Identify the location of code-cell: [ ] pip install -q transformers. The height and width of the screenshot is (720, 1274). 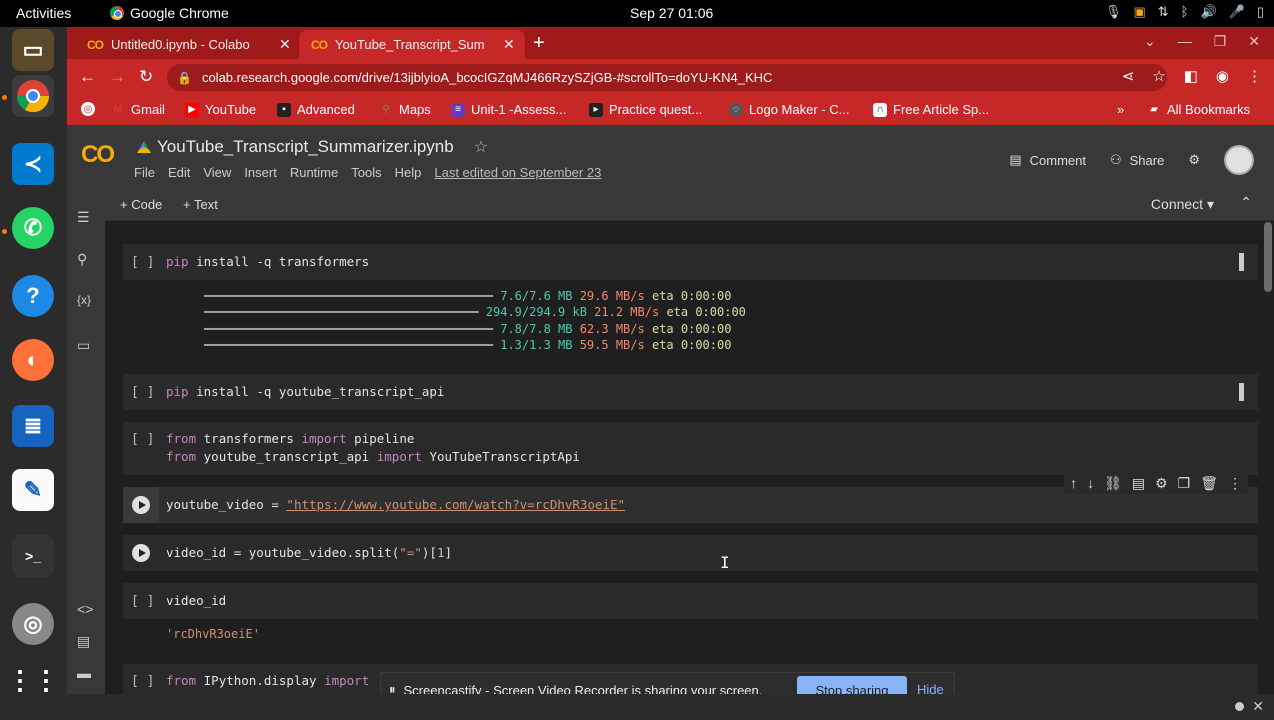
(690, 262).